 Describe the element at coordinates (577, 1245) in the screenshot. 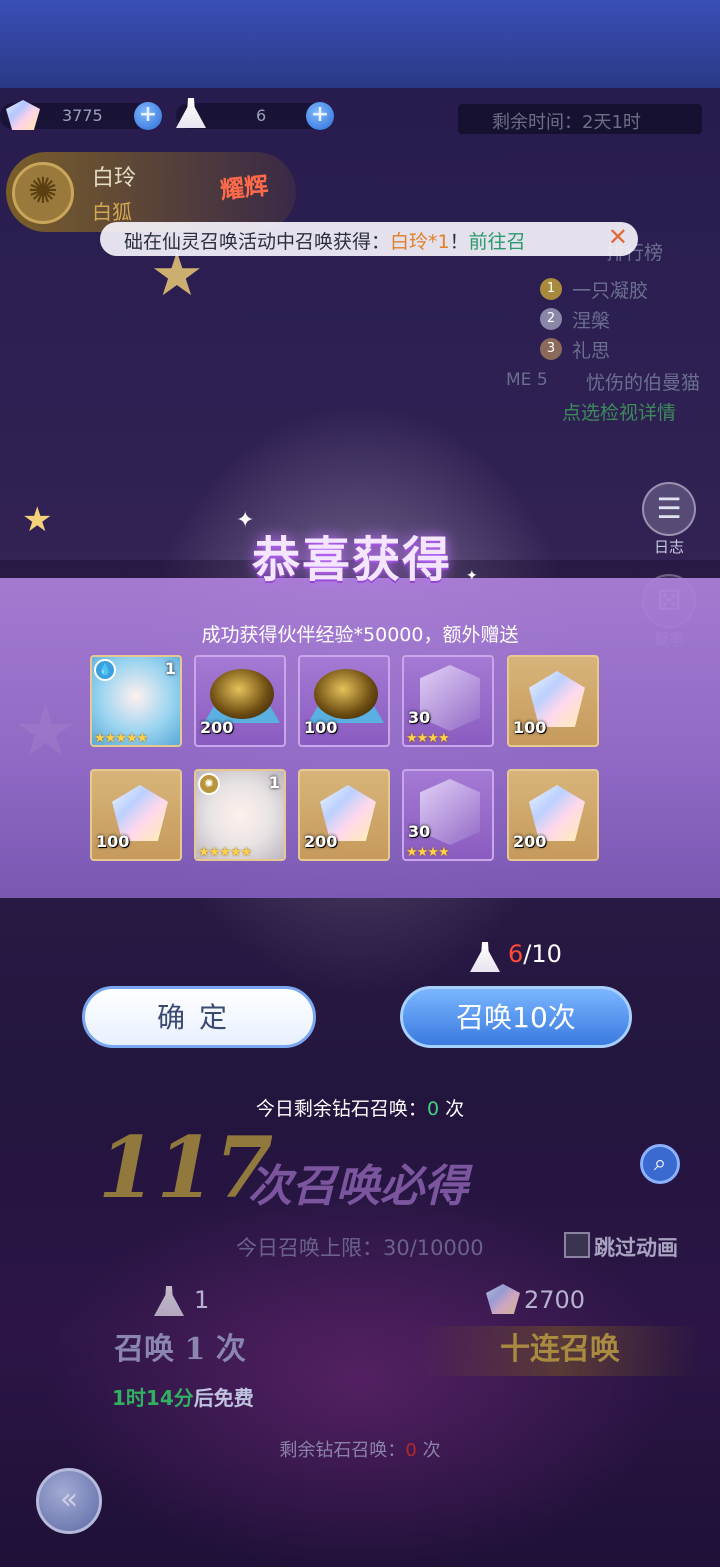

I see `skip-animation-checkbox` at that location.